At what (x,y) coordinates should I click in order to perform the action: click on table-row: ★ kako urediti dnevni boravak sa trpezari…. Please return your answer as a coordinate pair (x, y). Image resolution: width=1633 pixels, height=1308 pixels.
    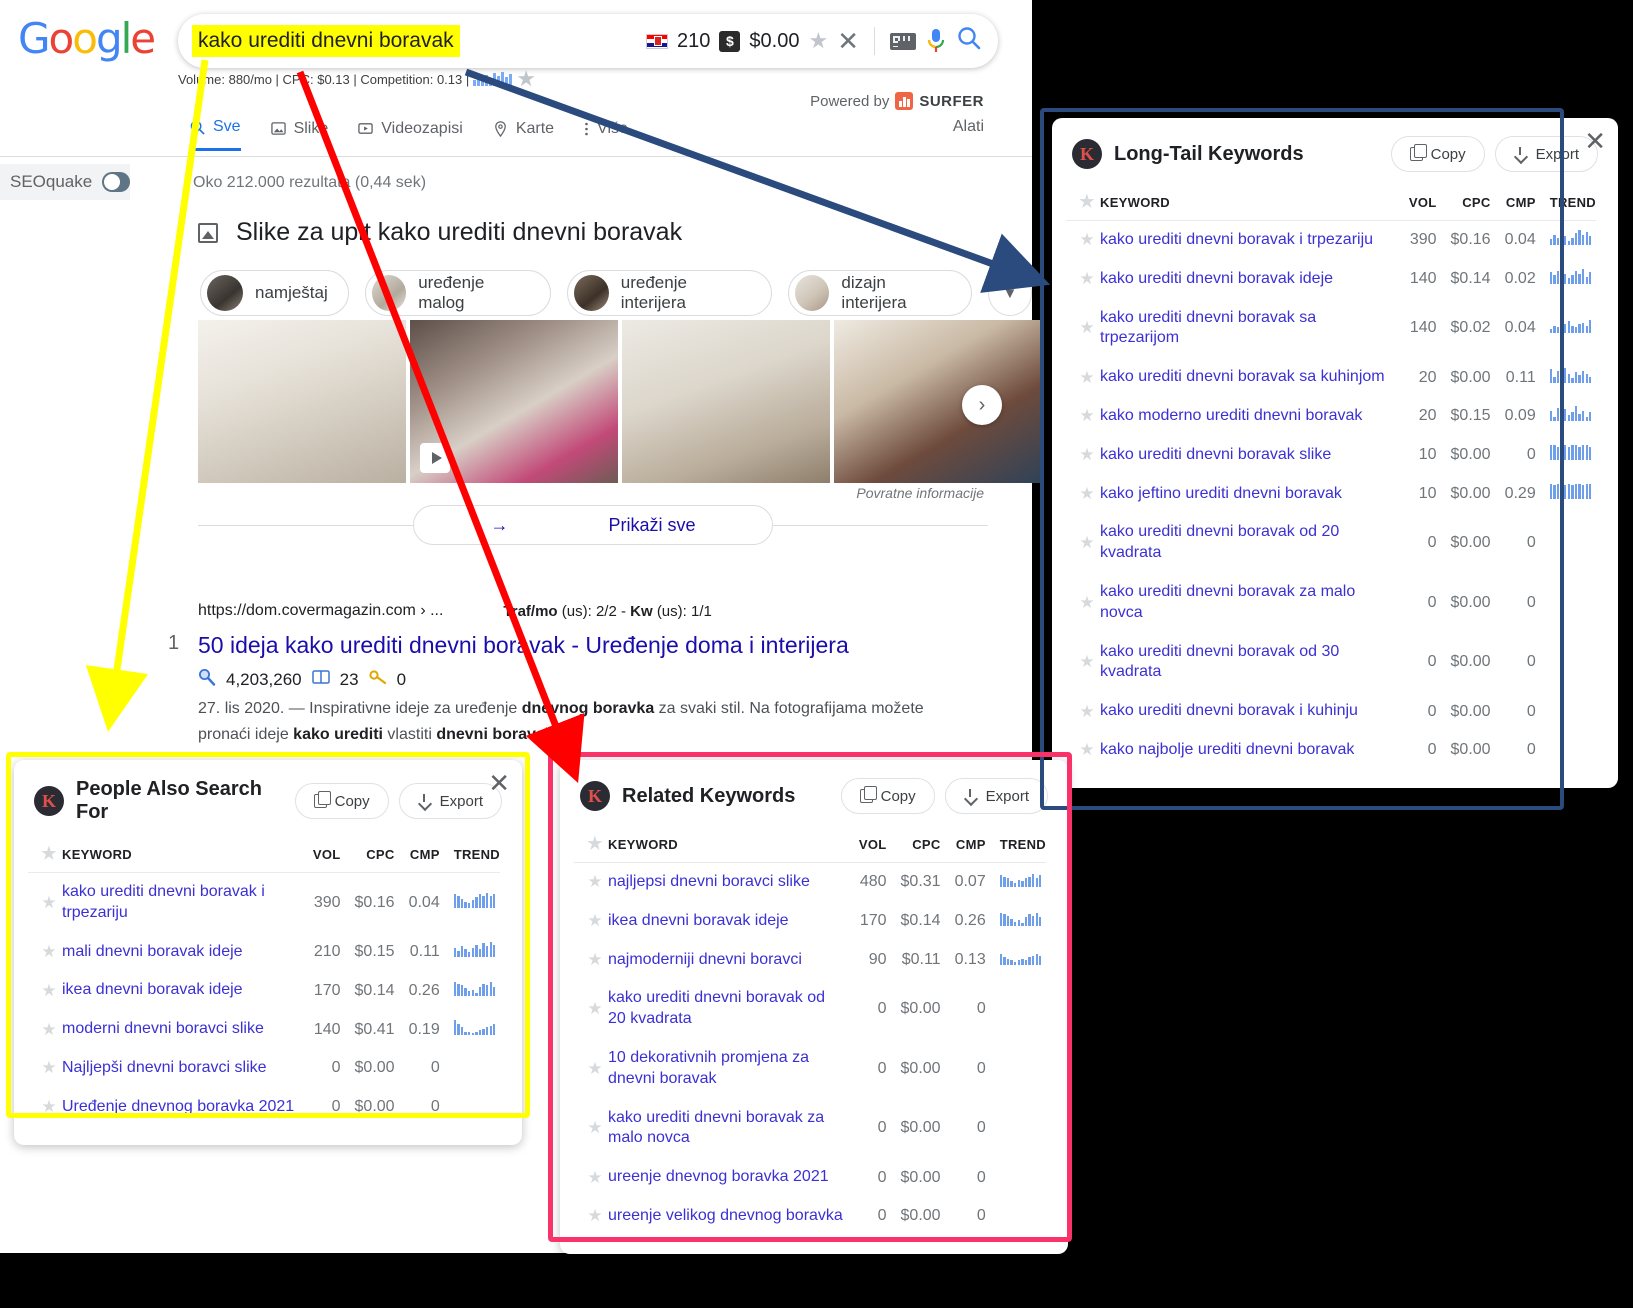
    Looking at the image, I should click on (1331, 329).